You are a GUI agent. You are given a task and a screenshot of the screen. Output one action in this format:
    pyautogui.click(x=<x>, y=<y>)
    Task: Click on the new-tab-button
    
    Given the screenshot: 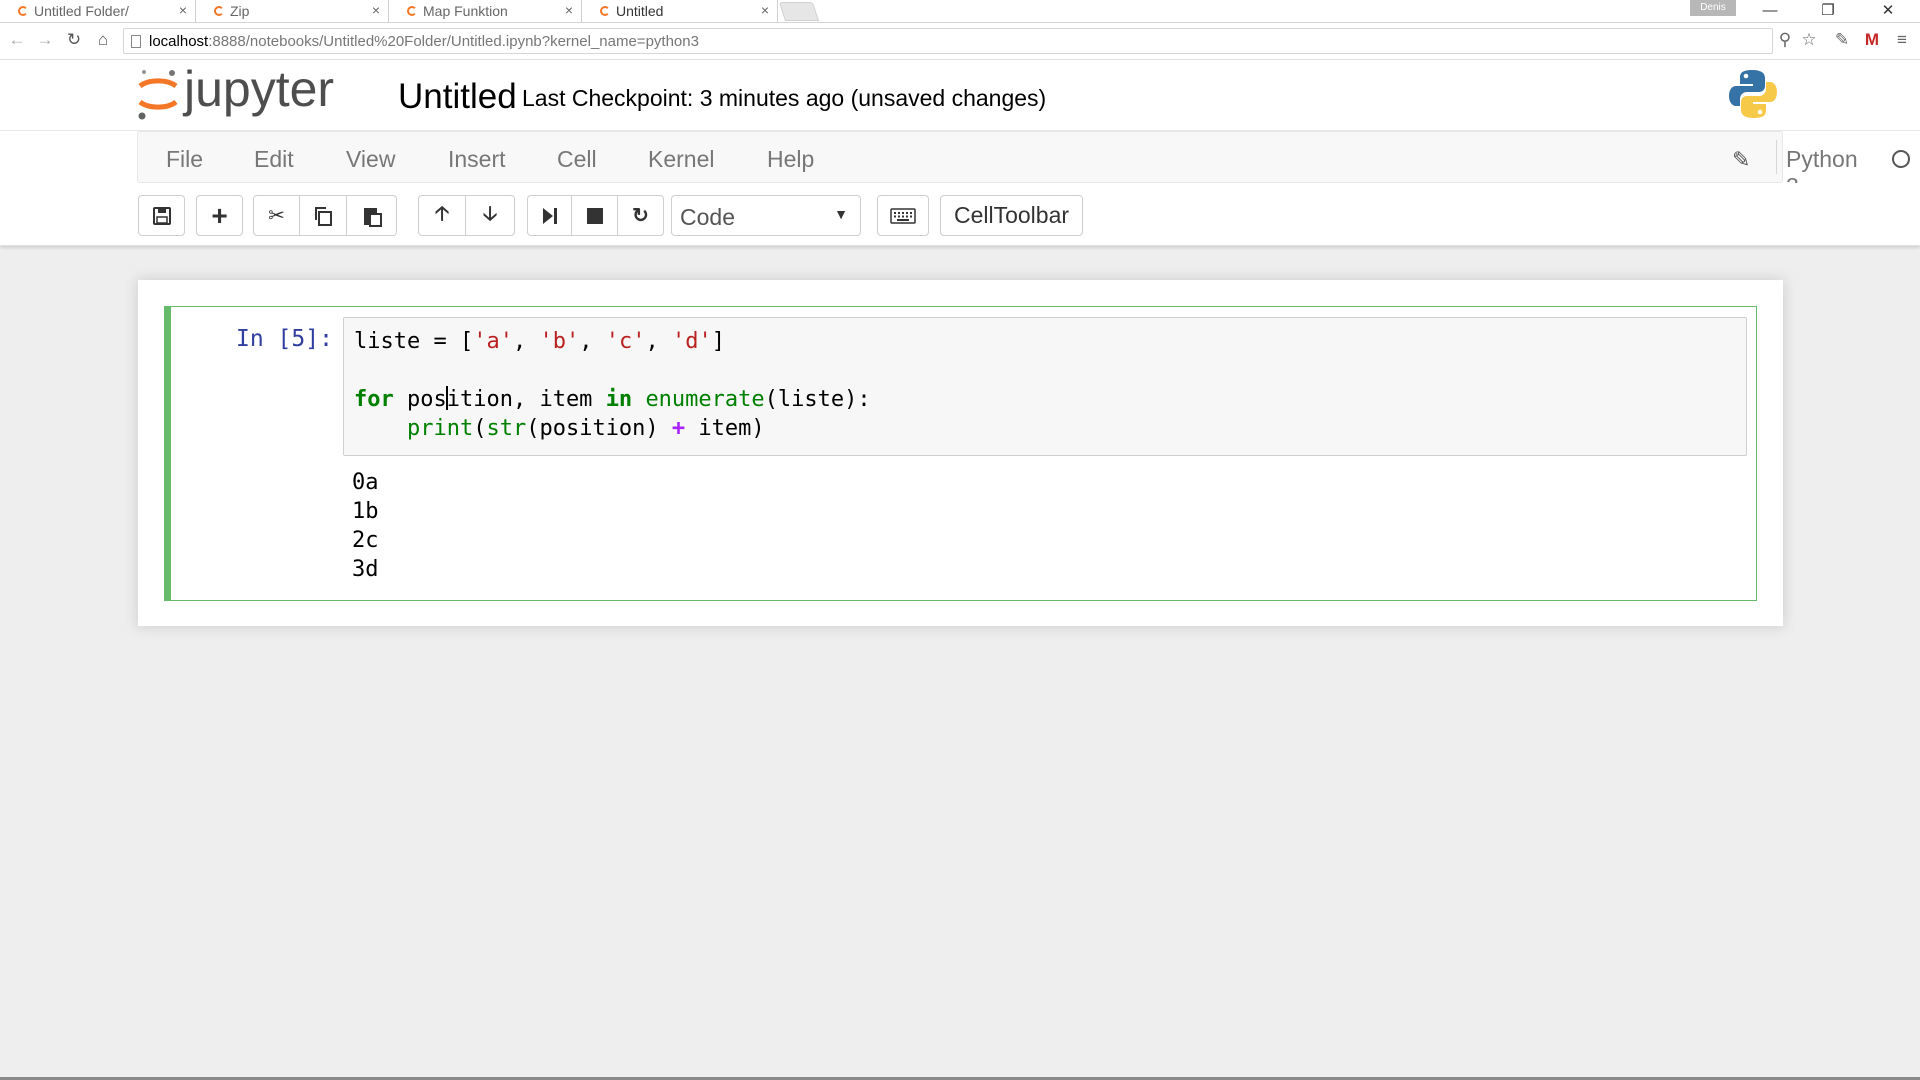 What is the action you would take?
    pyautogui.click(x=799, y=11)
    